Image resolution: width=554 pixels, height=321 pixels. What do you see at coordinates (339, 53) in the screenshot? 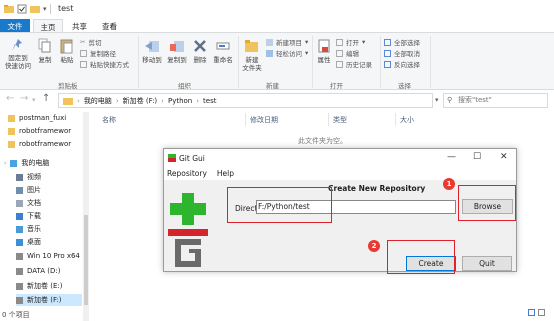
I see `edit-icon` at bounding box center [339, 53].